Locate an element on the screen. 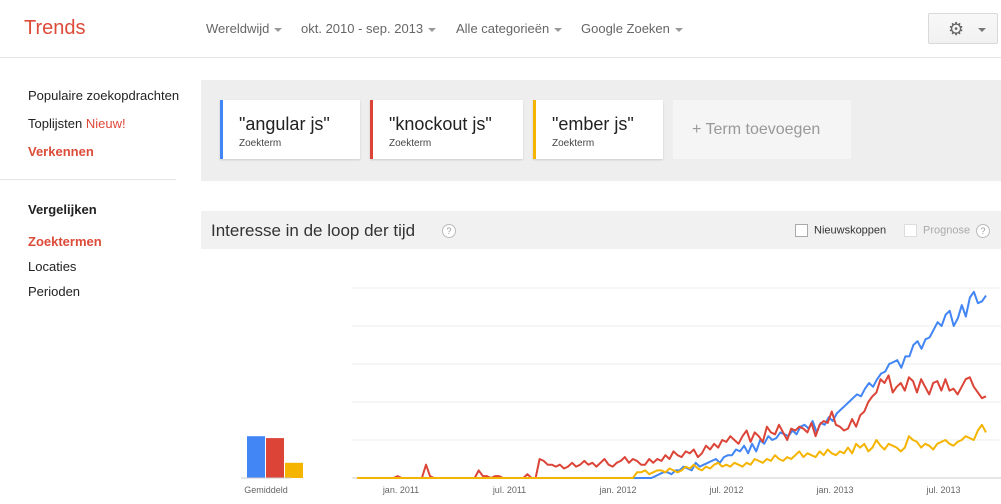 This screenshot has width=1001, height=504. forecast-label: Prognose is located at coordinates (947, 230).